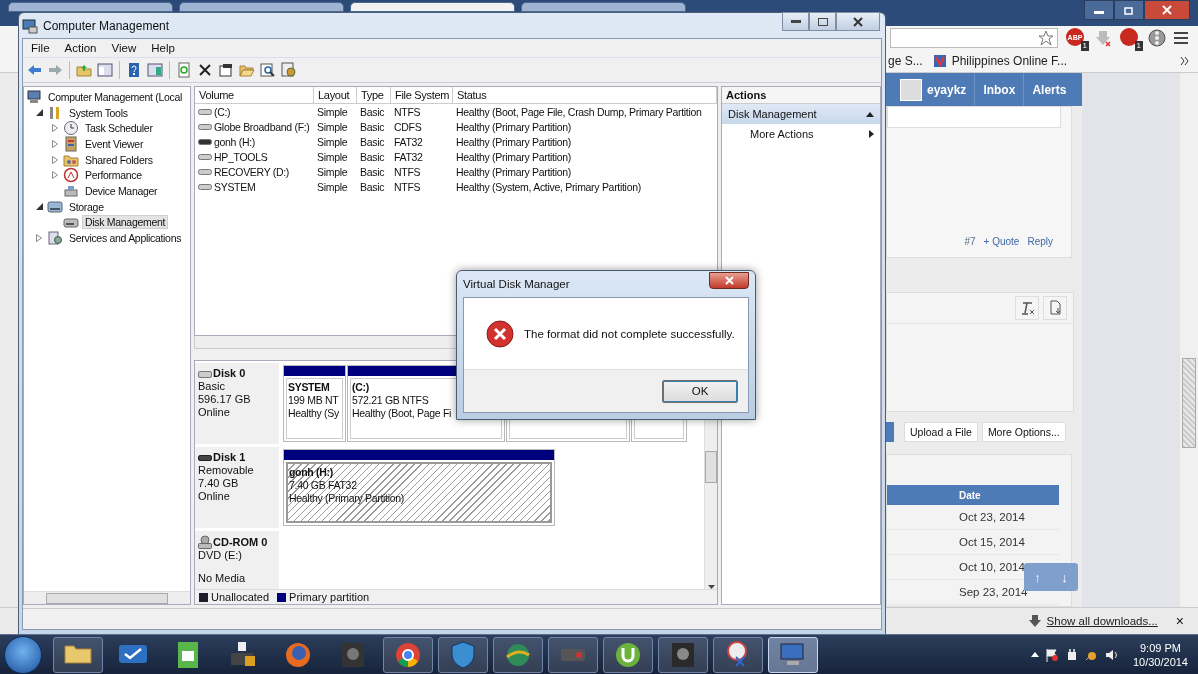  Describe the element at coordinates (220, 556) in the screenshot. I see `disk-info: DVD (E:)` at that location.